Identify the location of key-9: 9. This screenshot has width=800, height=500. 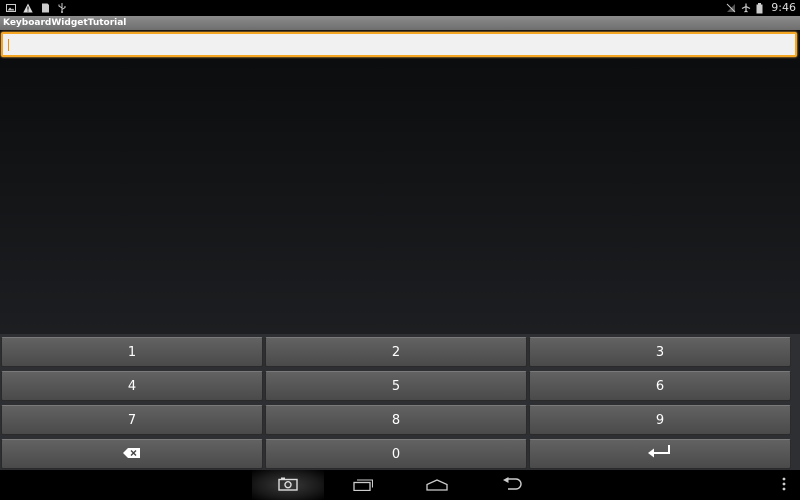
(660, 420).